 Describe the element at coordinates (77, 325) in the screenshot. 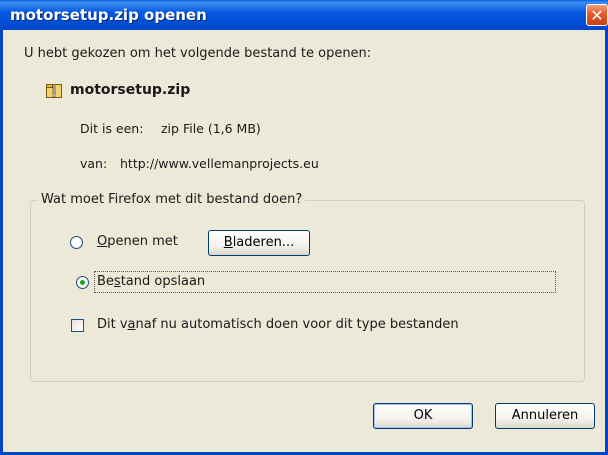

I see `auto-action-checkbox` at that location.